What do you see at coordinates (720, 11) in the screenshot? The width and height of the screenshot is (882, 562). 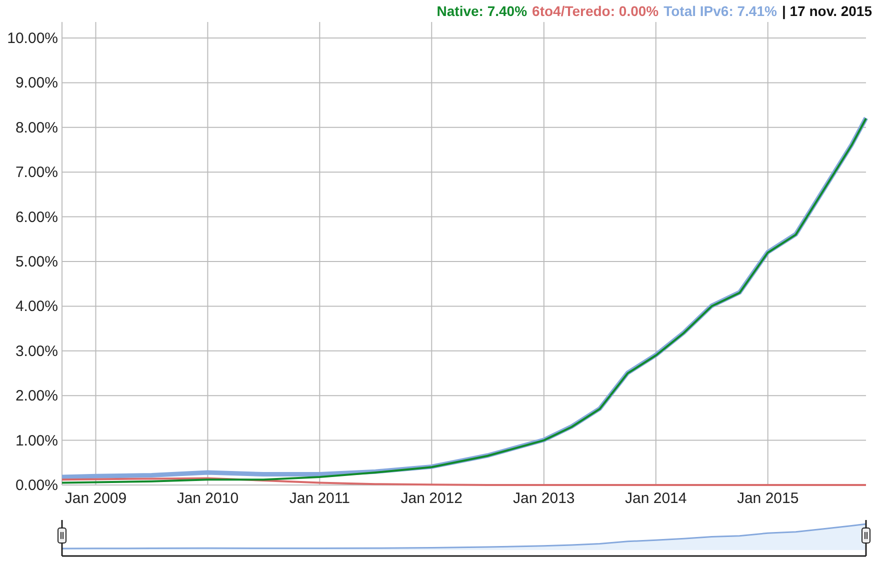 I see `legend-item: Total IPv6: 7.41%` at bounding box center [720, 11].